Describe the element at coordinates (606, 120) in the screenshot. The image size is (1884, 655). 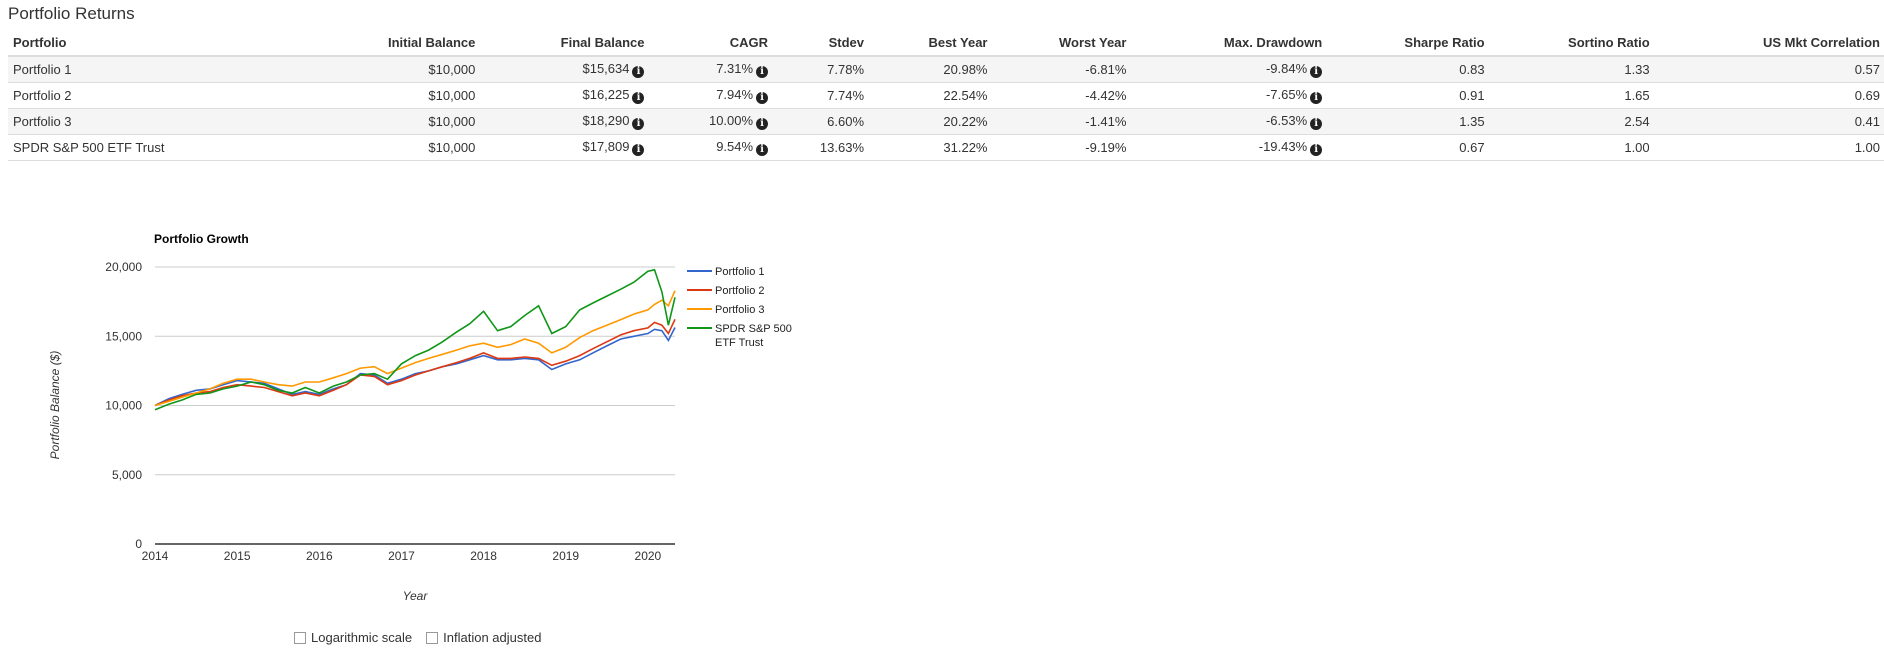
I see `final-balance: $18,290` at that location.